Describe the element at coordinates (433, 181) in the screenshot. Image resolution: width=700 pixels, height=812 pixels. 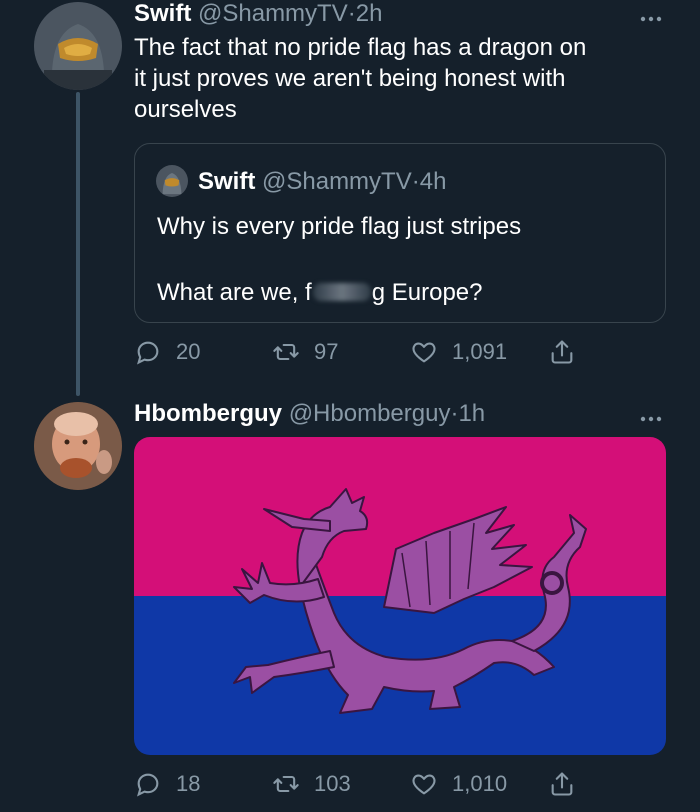
I see `quoted-timestamp: 4h` at that location.